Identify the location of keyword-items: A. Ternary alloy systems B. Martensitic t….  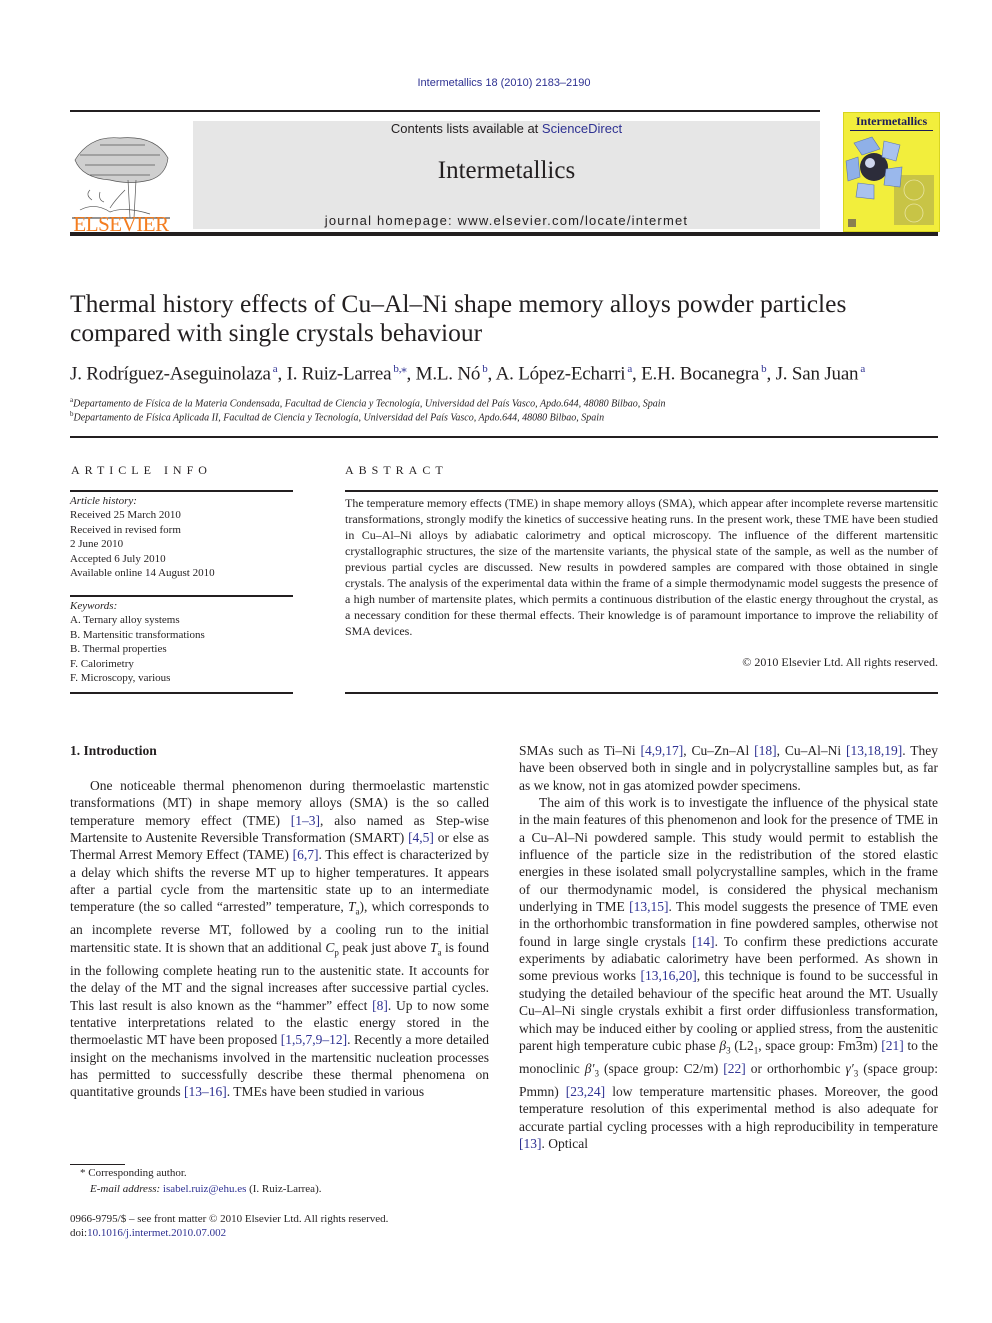
(137, 649).